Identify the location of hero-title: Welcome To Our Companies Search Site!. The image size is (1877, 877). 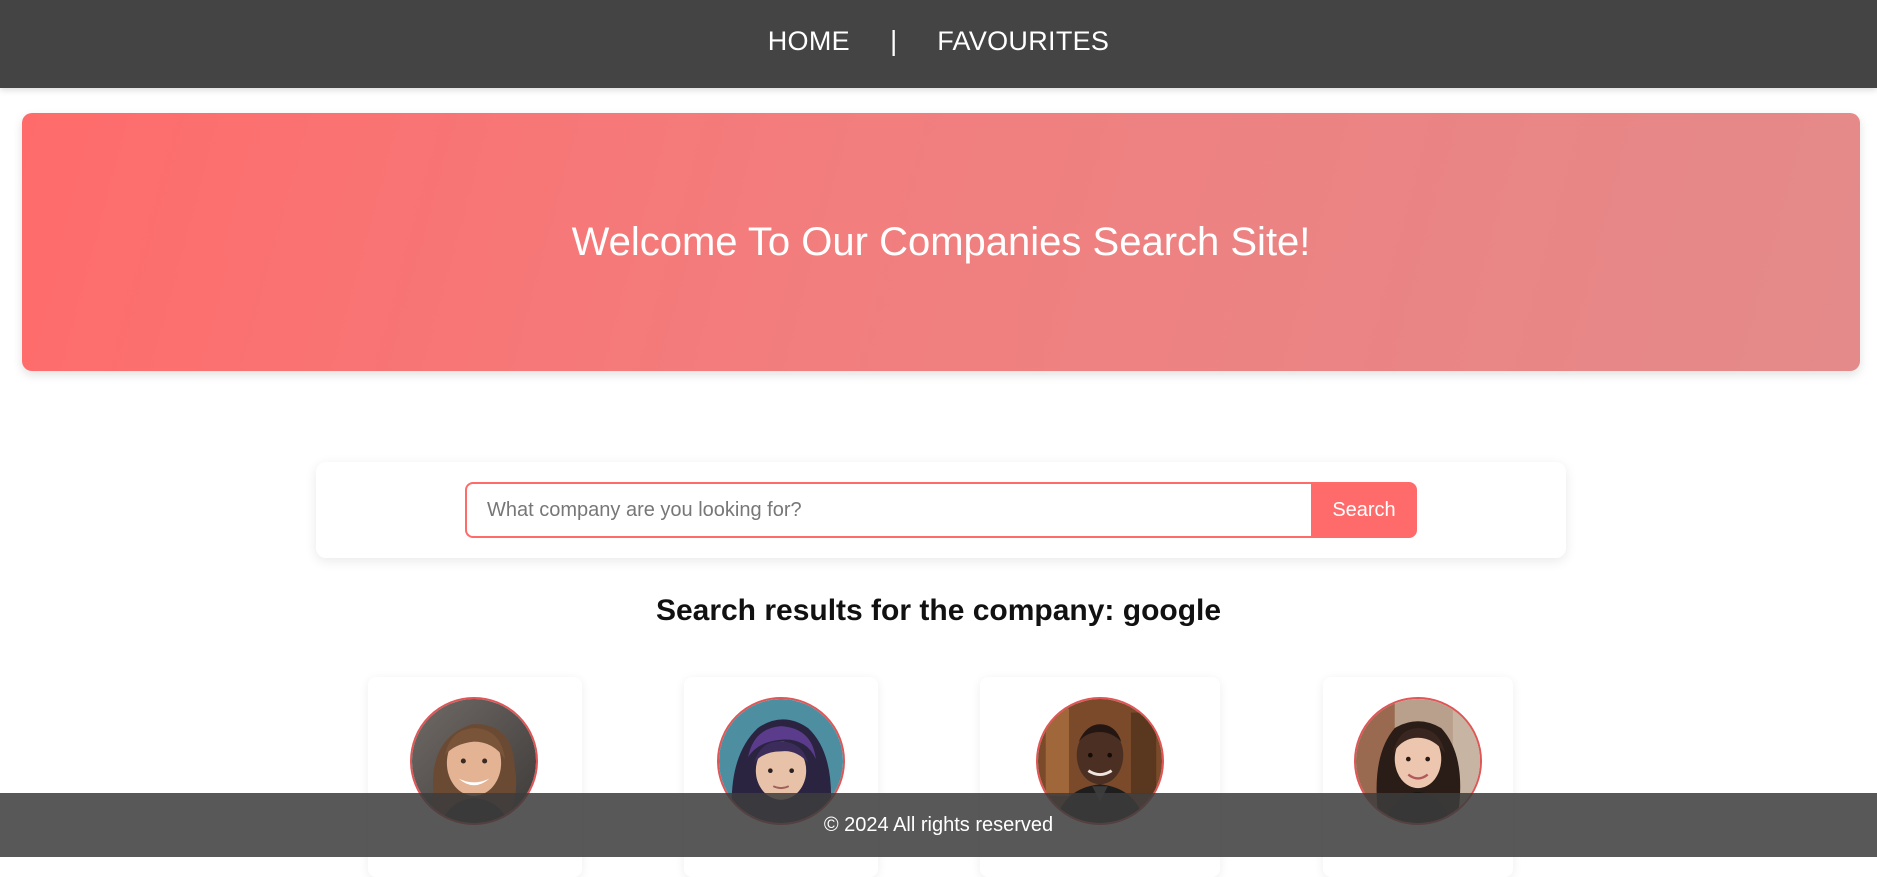
(941, 241).